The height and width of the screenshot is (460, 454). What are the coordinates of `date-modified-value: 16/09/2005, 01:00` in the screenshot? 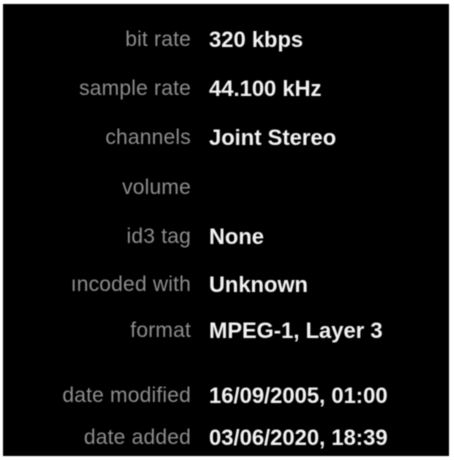 It's located at (298, 395).